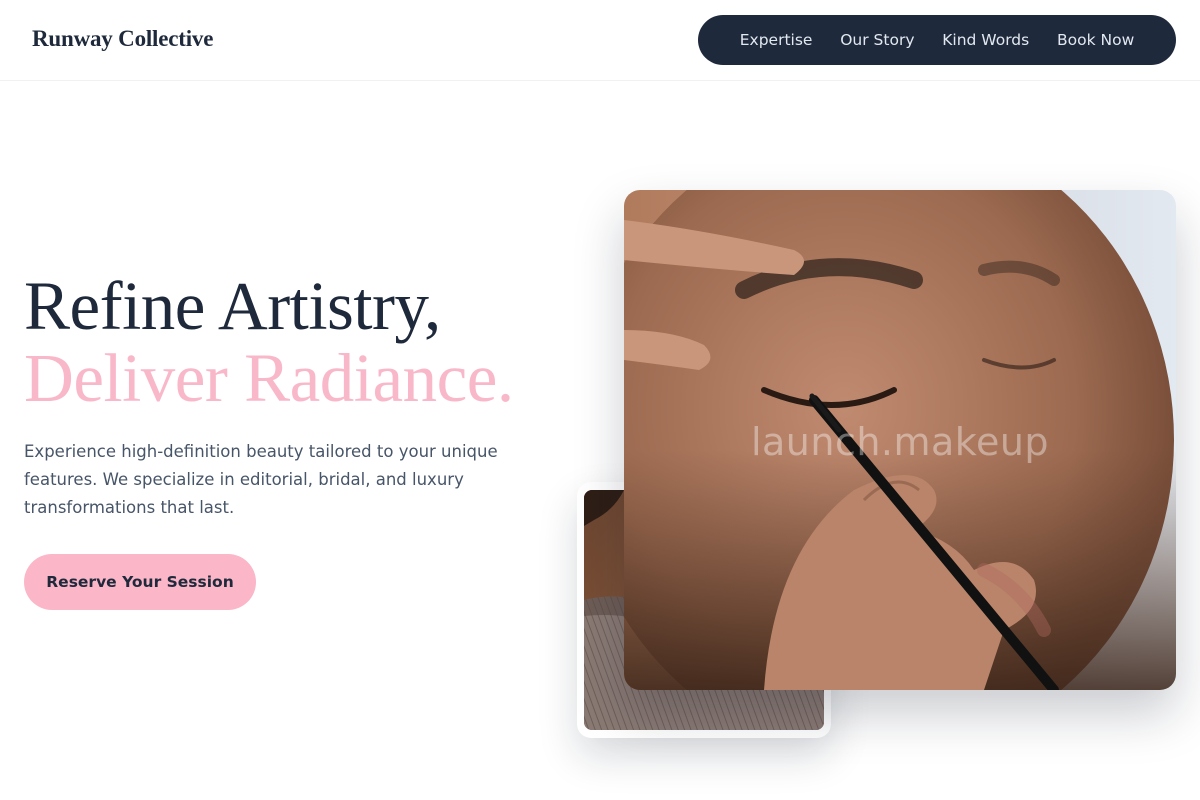 This screenshot has height=800, width=1200. I want to click on hero-title-line1: Refine Artistry,, so click(232, 306).